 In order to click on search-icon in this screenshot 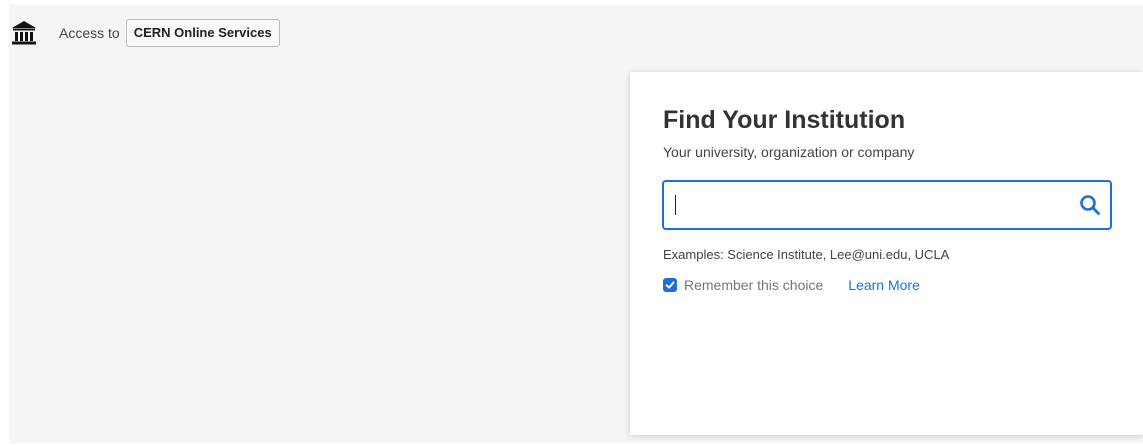, I will do `click(1090, 205)`.